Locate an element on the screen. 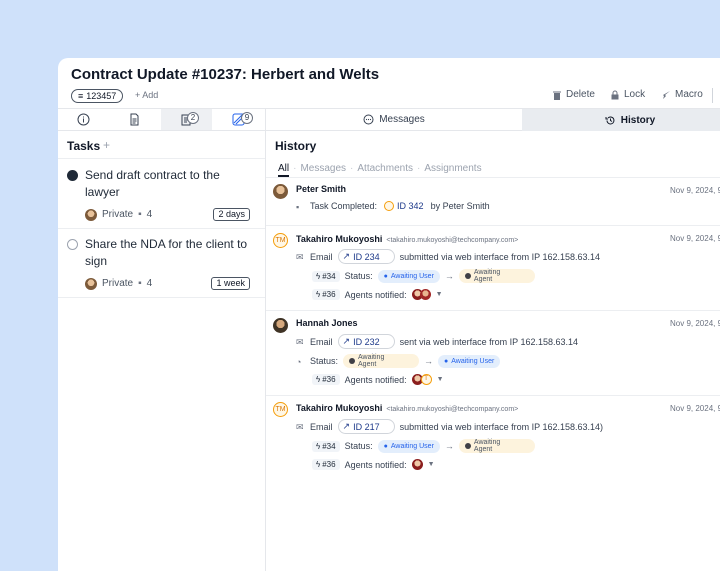 This screenshot has width=720, height=571. email-id-link: ↗ ID 217 is located at coordinates (366, 426).